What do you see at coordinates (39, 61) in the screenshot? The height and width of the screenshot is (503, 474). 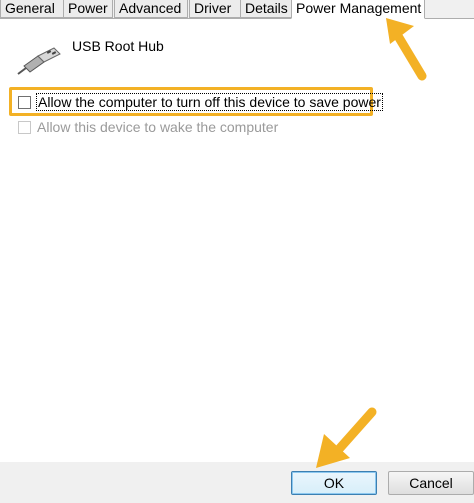 I see `usb-plug-icon` at bounding box center [39, 61].